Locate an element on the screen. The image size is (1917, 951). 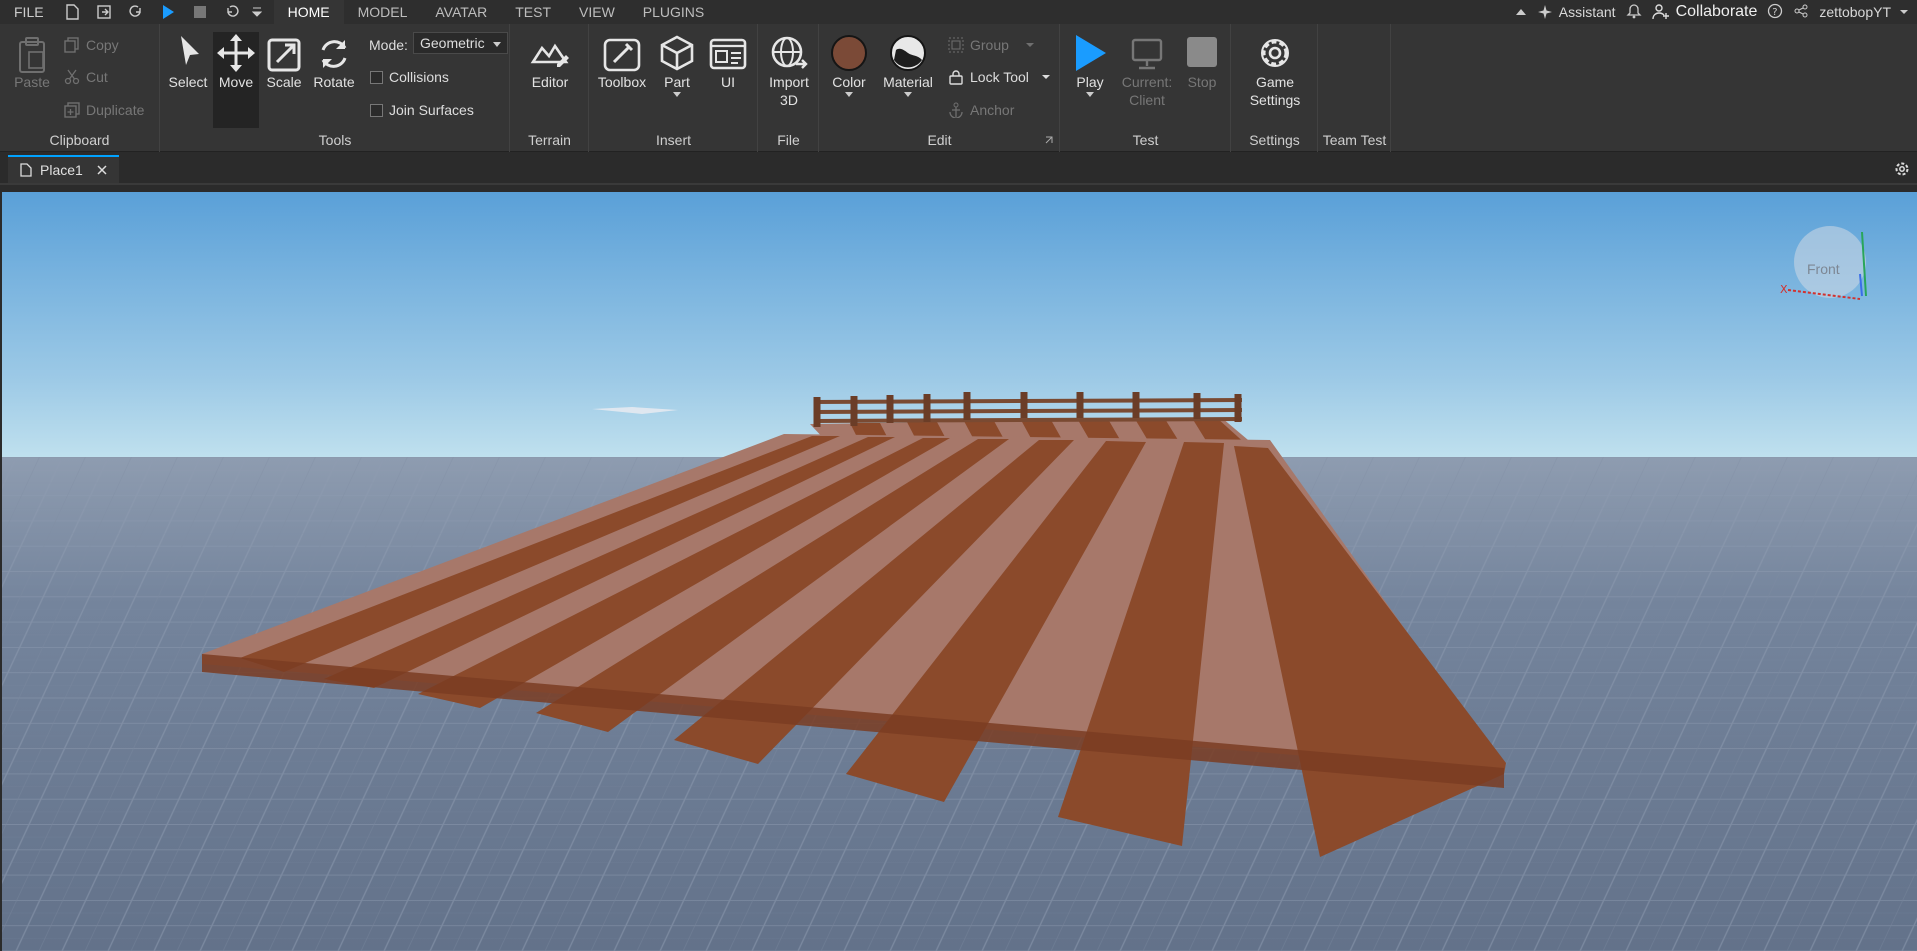
group-button: Group is located at coordinates (991, 45).